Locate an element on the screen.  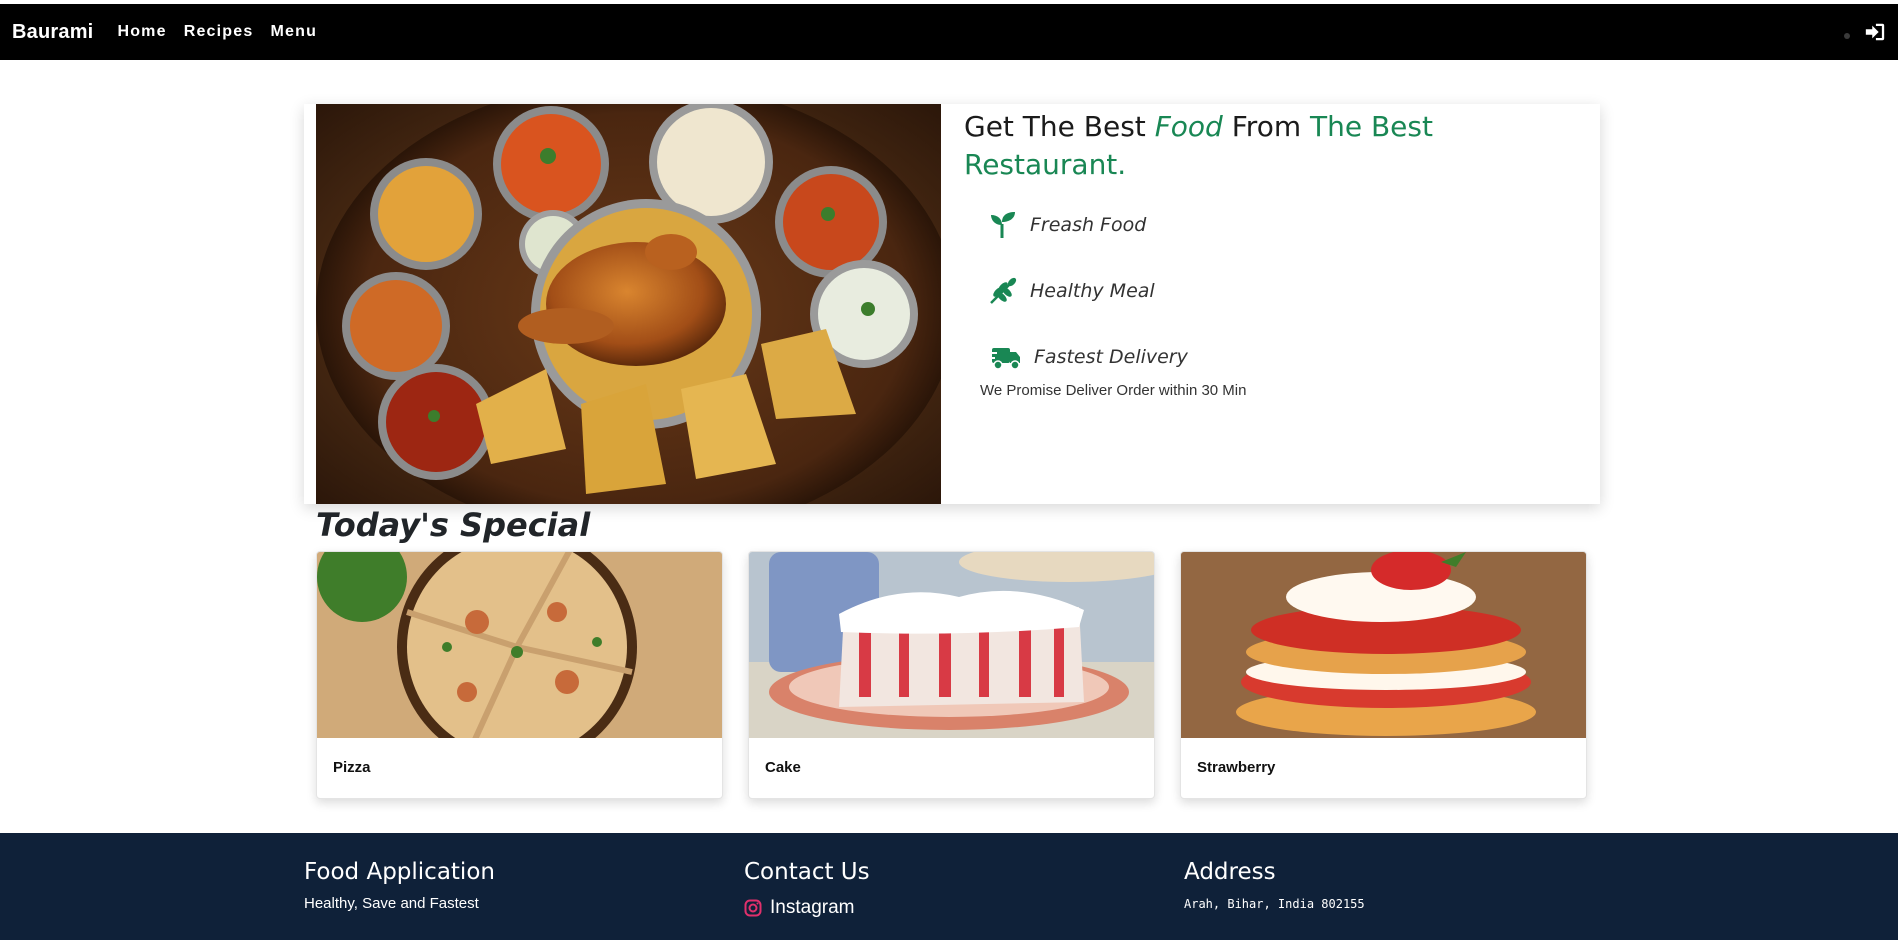
truck-icon is located at coordinates (1004, 359).